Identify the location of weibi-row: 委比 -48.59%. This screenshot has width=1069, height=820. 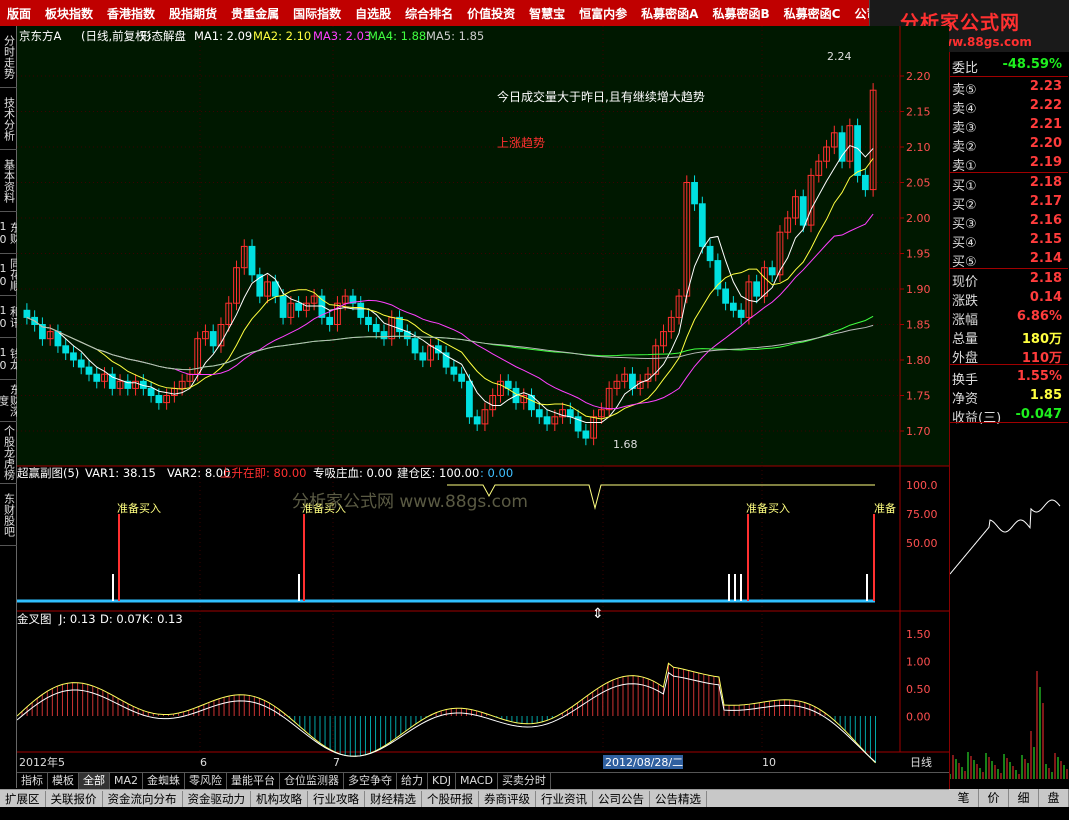
(1007, 66).